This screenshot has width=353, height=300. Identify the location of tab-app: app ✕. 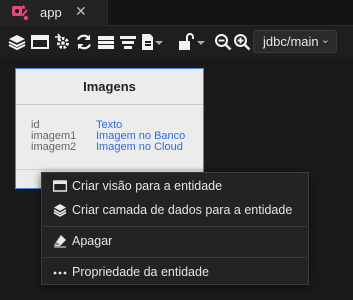
(54, 13).